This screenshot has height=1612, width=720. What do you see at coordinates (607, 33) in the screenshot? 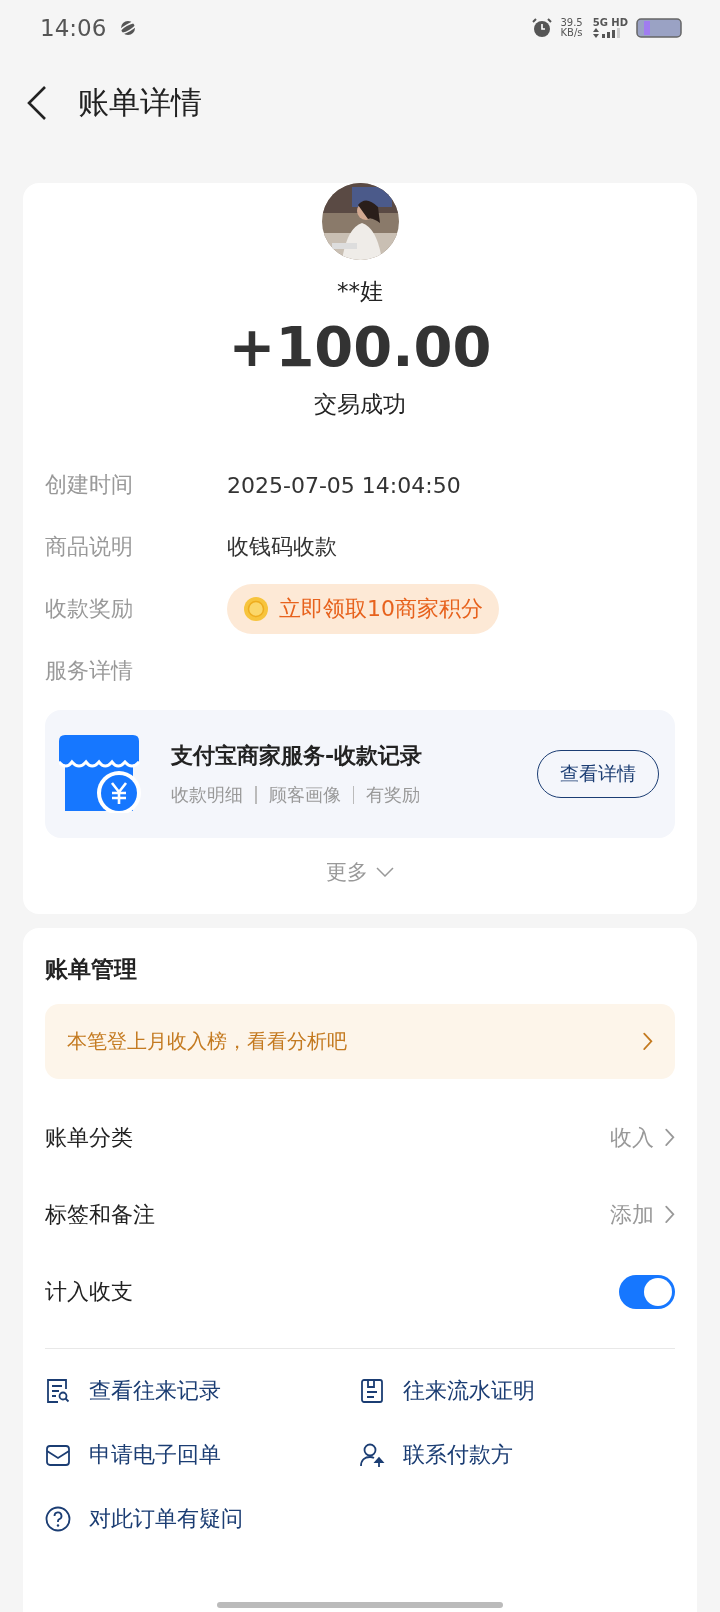
I see `signal-icon` at bounding box center [607, 33].